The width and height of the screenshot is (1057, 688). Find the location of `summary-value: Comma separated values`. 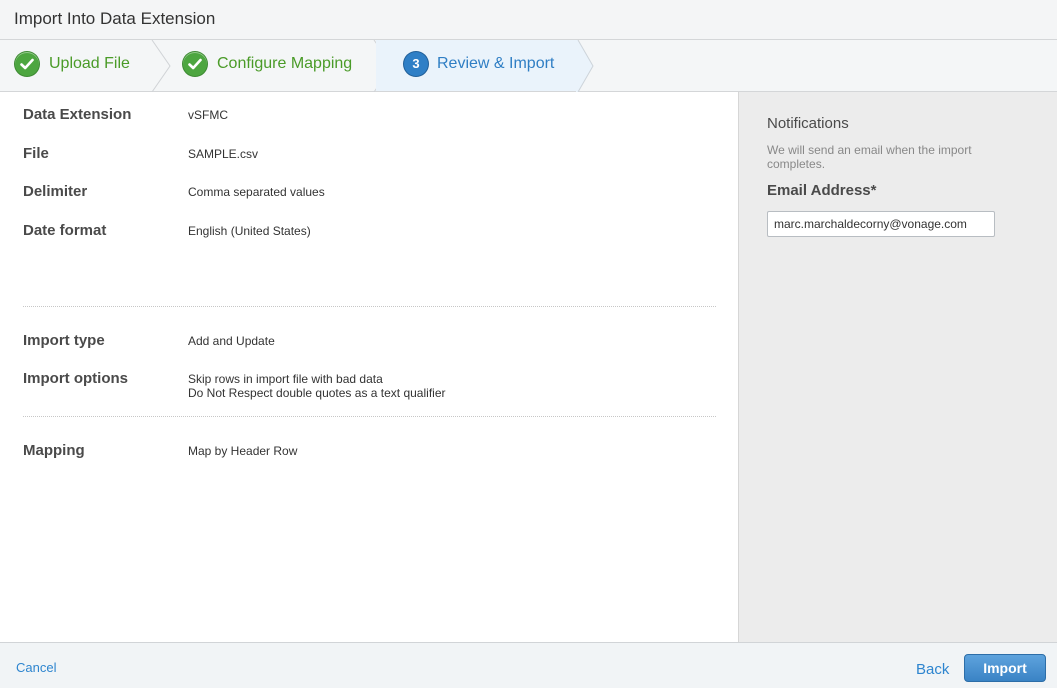

summary-value: Comma separated values is located at coordinates (256, 192).